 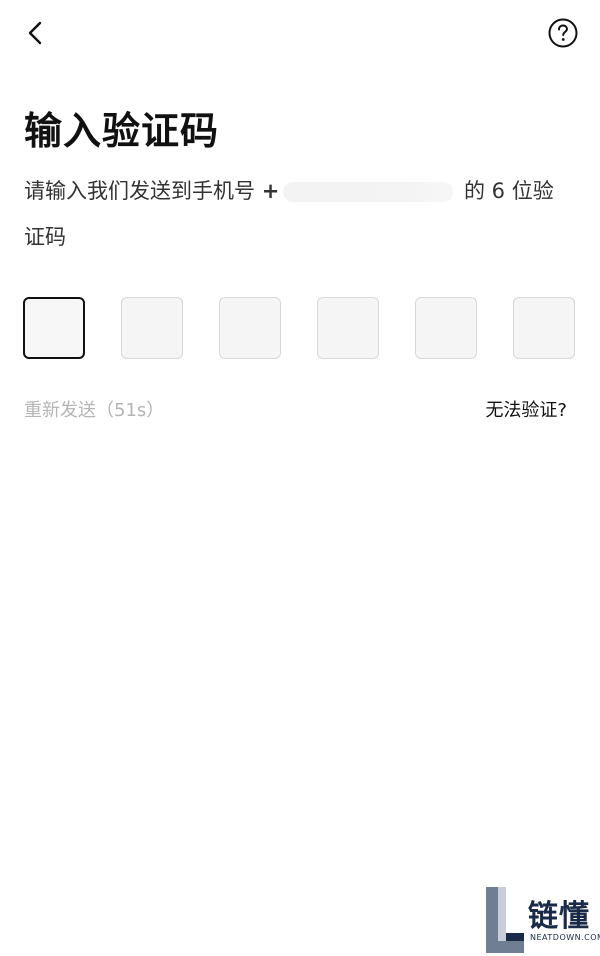 I want to click on resend-countdown: 重新发送（51s）, so click(x=94, y=410).